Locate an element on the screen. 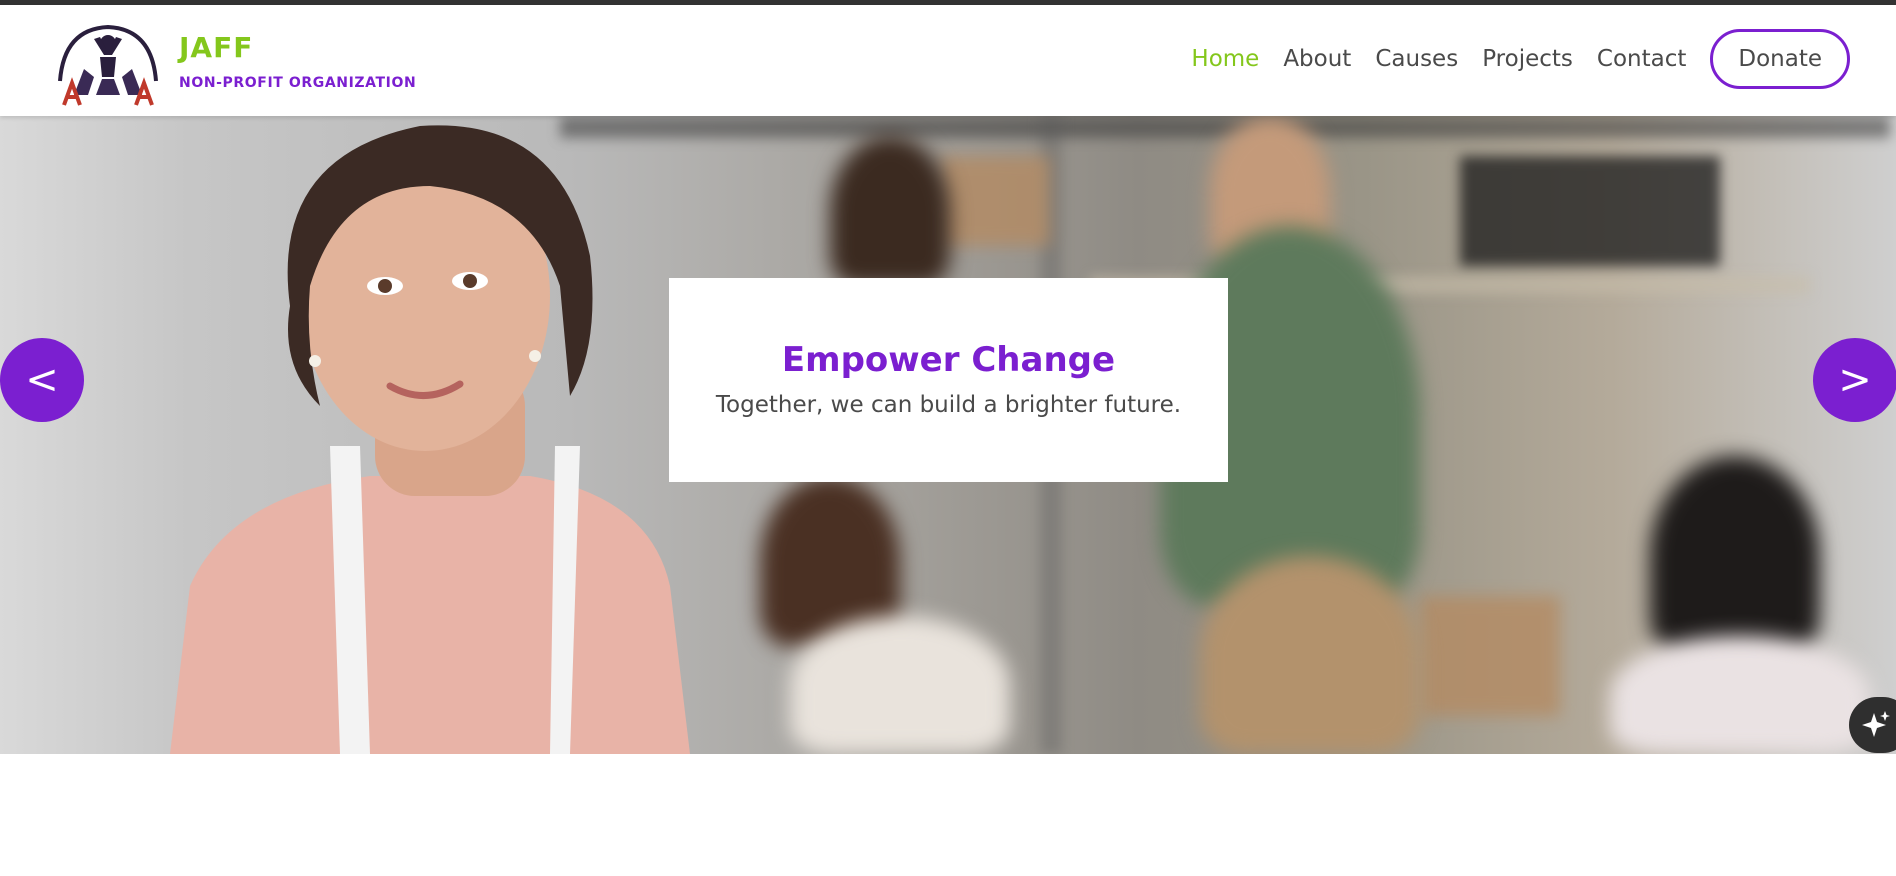 Image resolution: width=1896 pixels, height=876 pixels. assistant-button is located at coordinates (1872, 725).